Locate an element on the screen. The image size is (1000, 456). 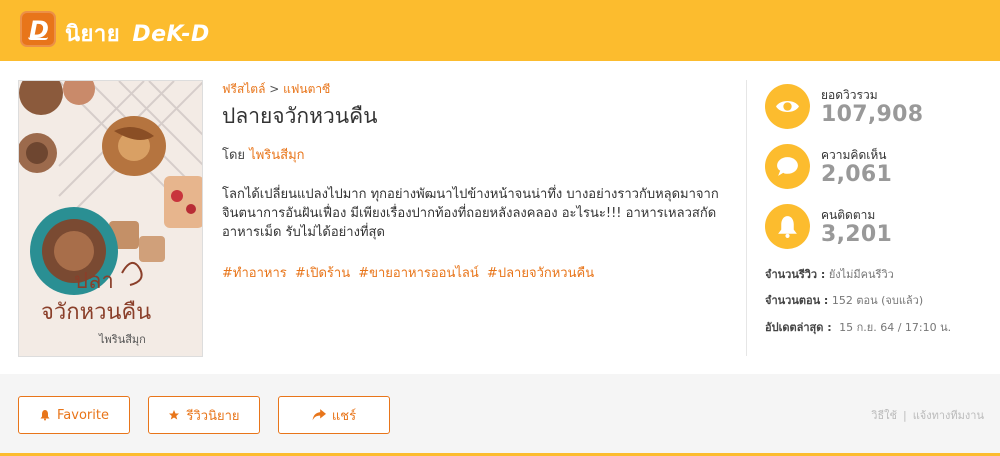
review-button: รีวิวนิยาย is located at coordinates (204, 415).